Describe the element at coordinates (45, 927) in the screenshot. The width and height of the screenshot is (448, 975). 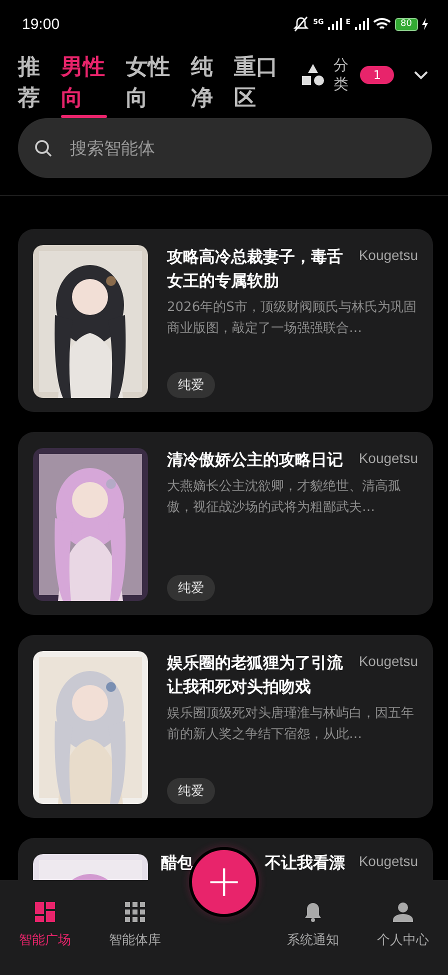
I see `nav-tab: 智能广场` at that location.